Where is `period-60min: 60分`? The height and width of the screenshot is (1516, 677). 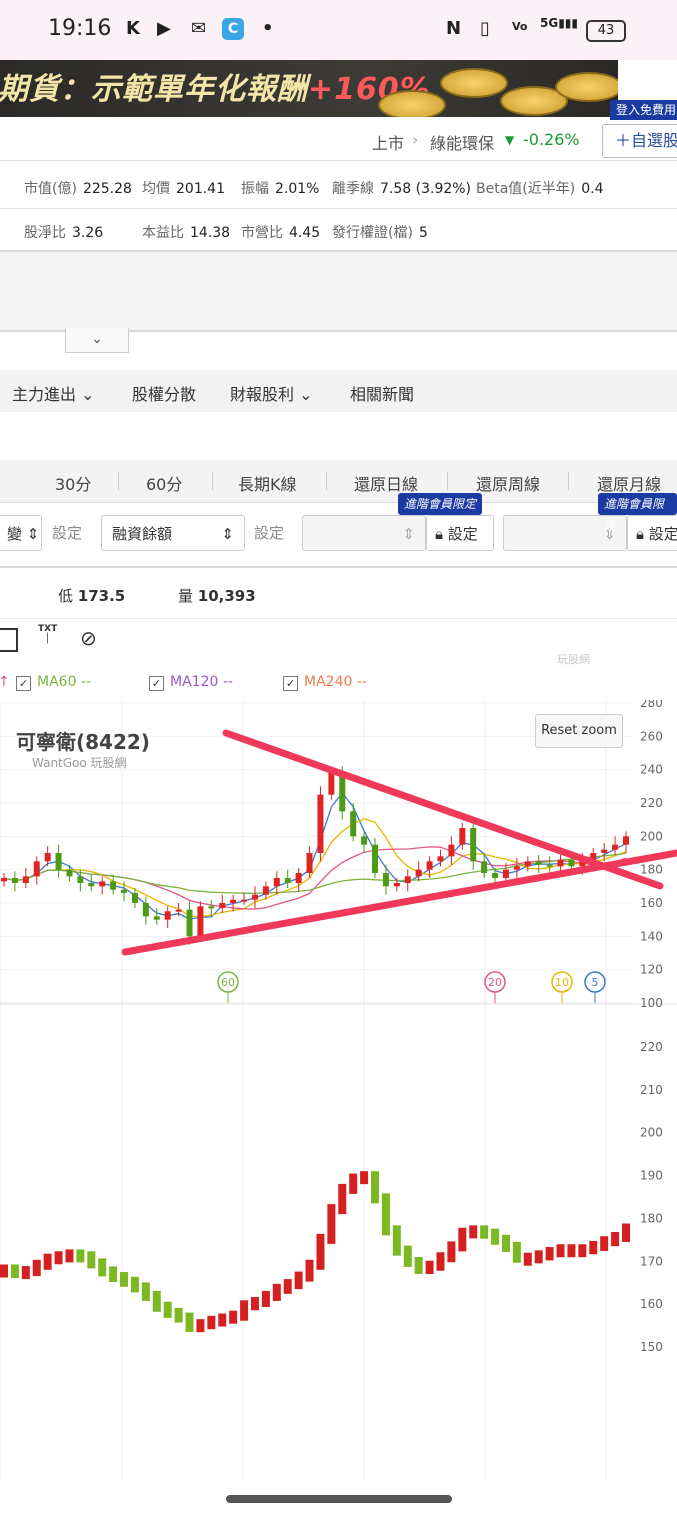
period-60min: 60分 is located at coordinates (164, 483).